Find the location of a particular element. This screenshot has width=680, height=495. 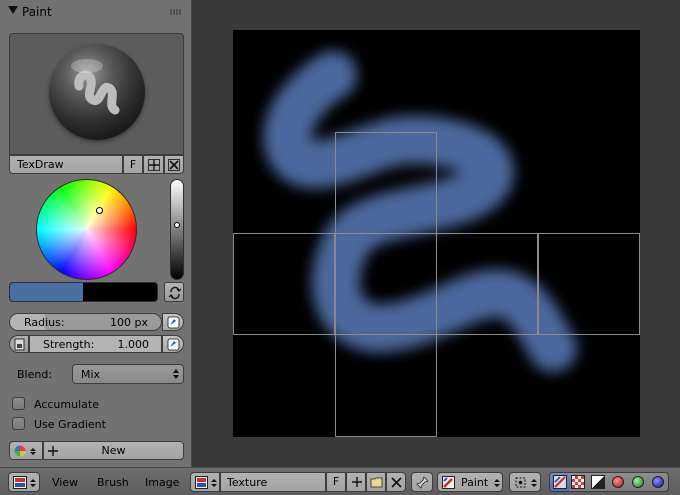

blend-mode-dropdown: Mix is located at coordinates (128, 374).